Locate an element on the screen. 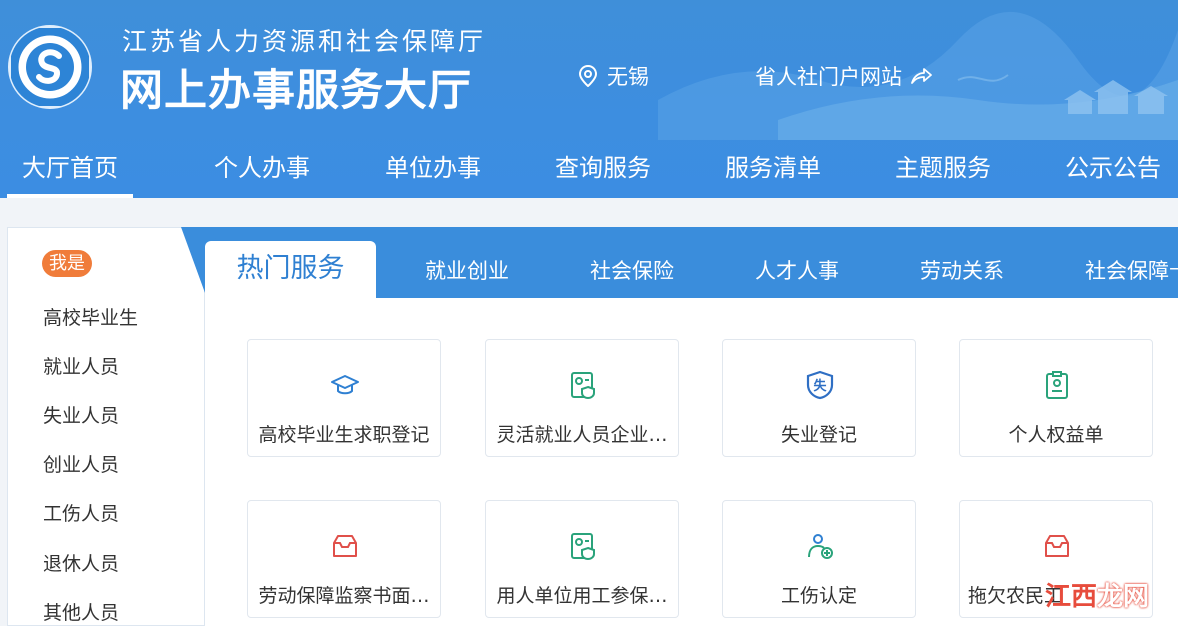 This screenshot has width=1178, height=626. role-sidebar: 我是 高校毕业生 就业人员 失业人员 创业人员 工伤人员 退休人员 其他人员 is located at coordinates (106, 426).